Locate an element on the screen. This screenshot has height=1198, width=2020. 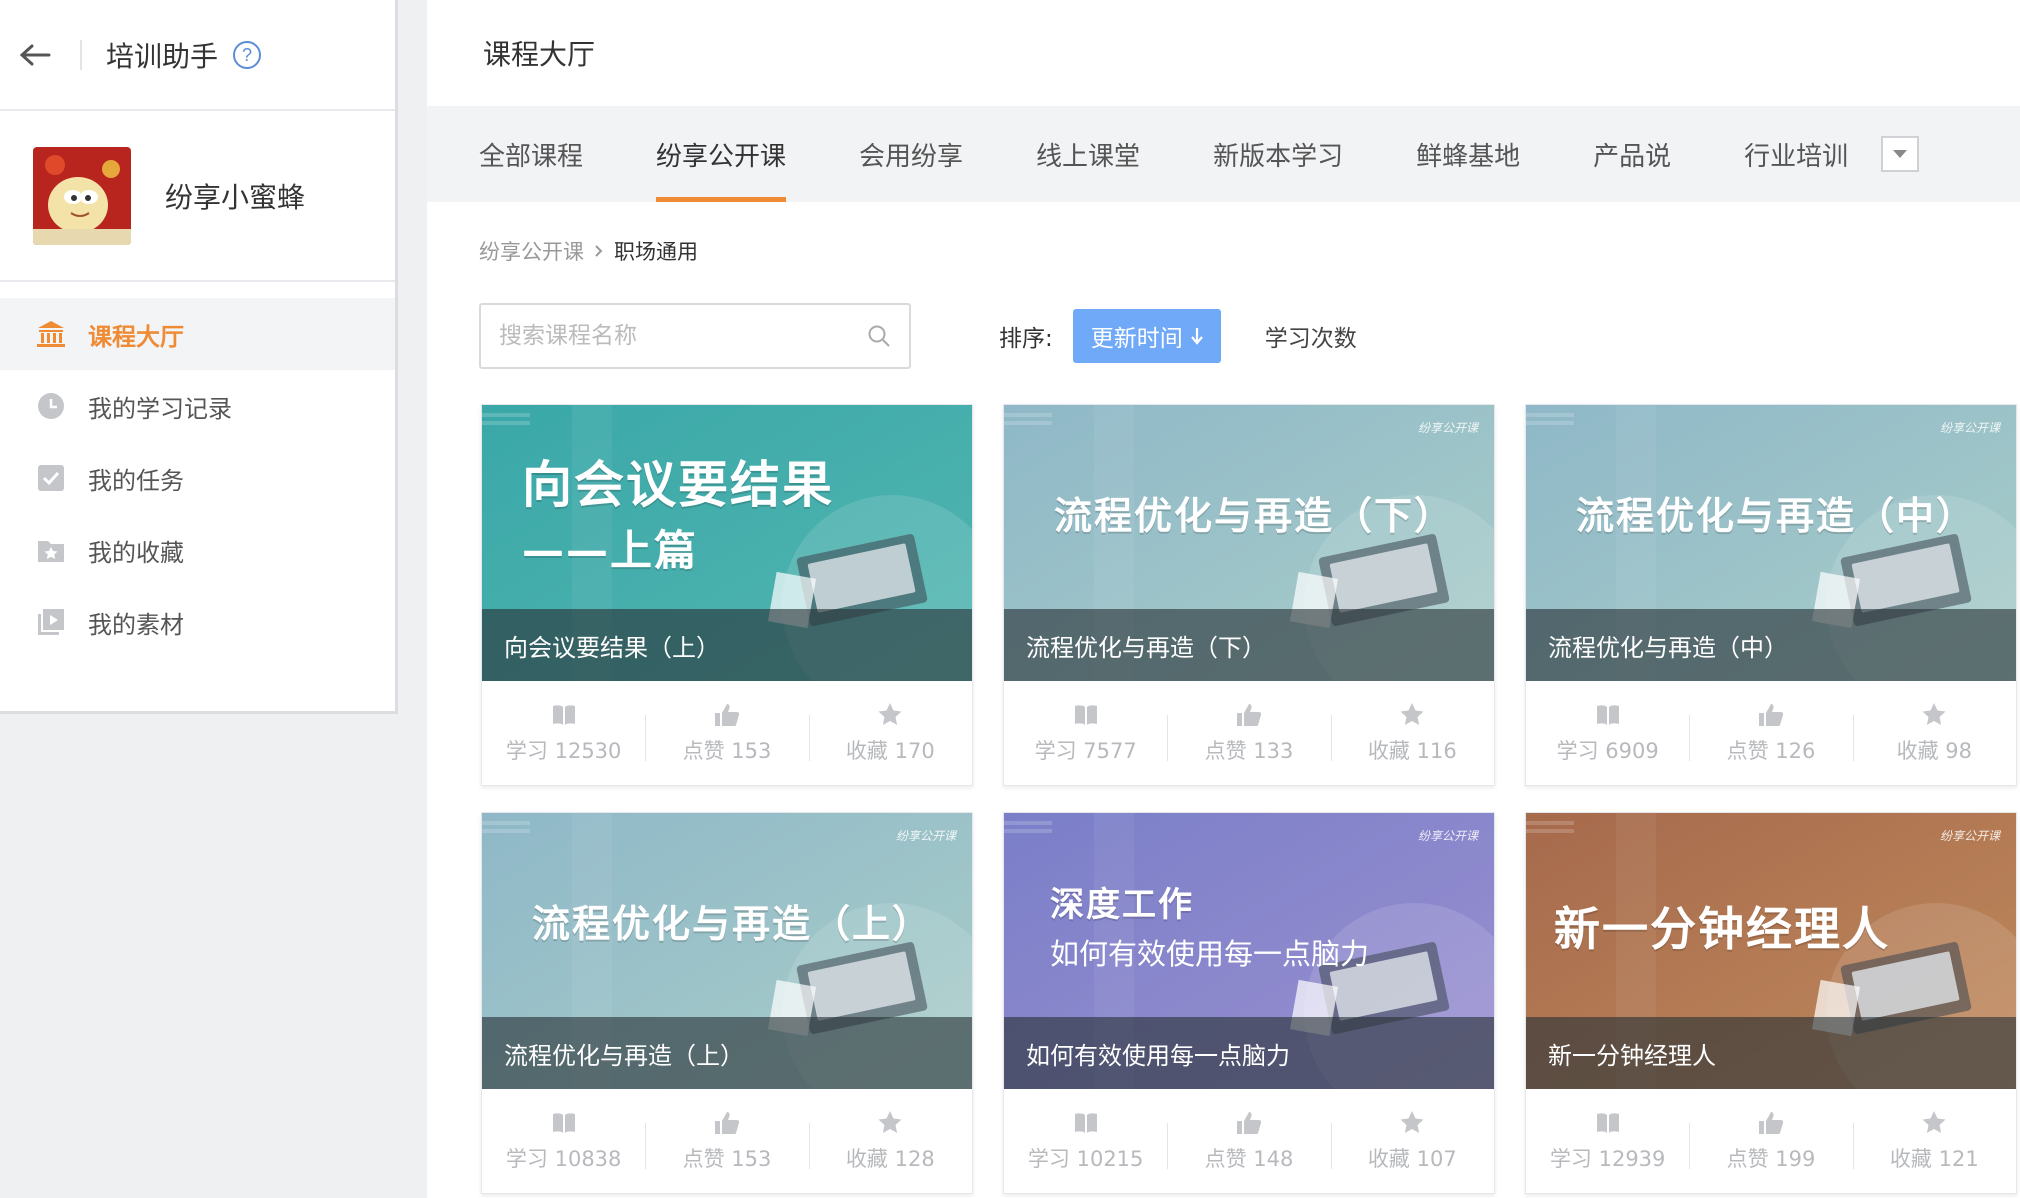
study-count: 学习 12530 is located at coordinates (563, 733).